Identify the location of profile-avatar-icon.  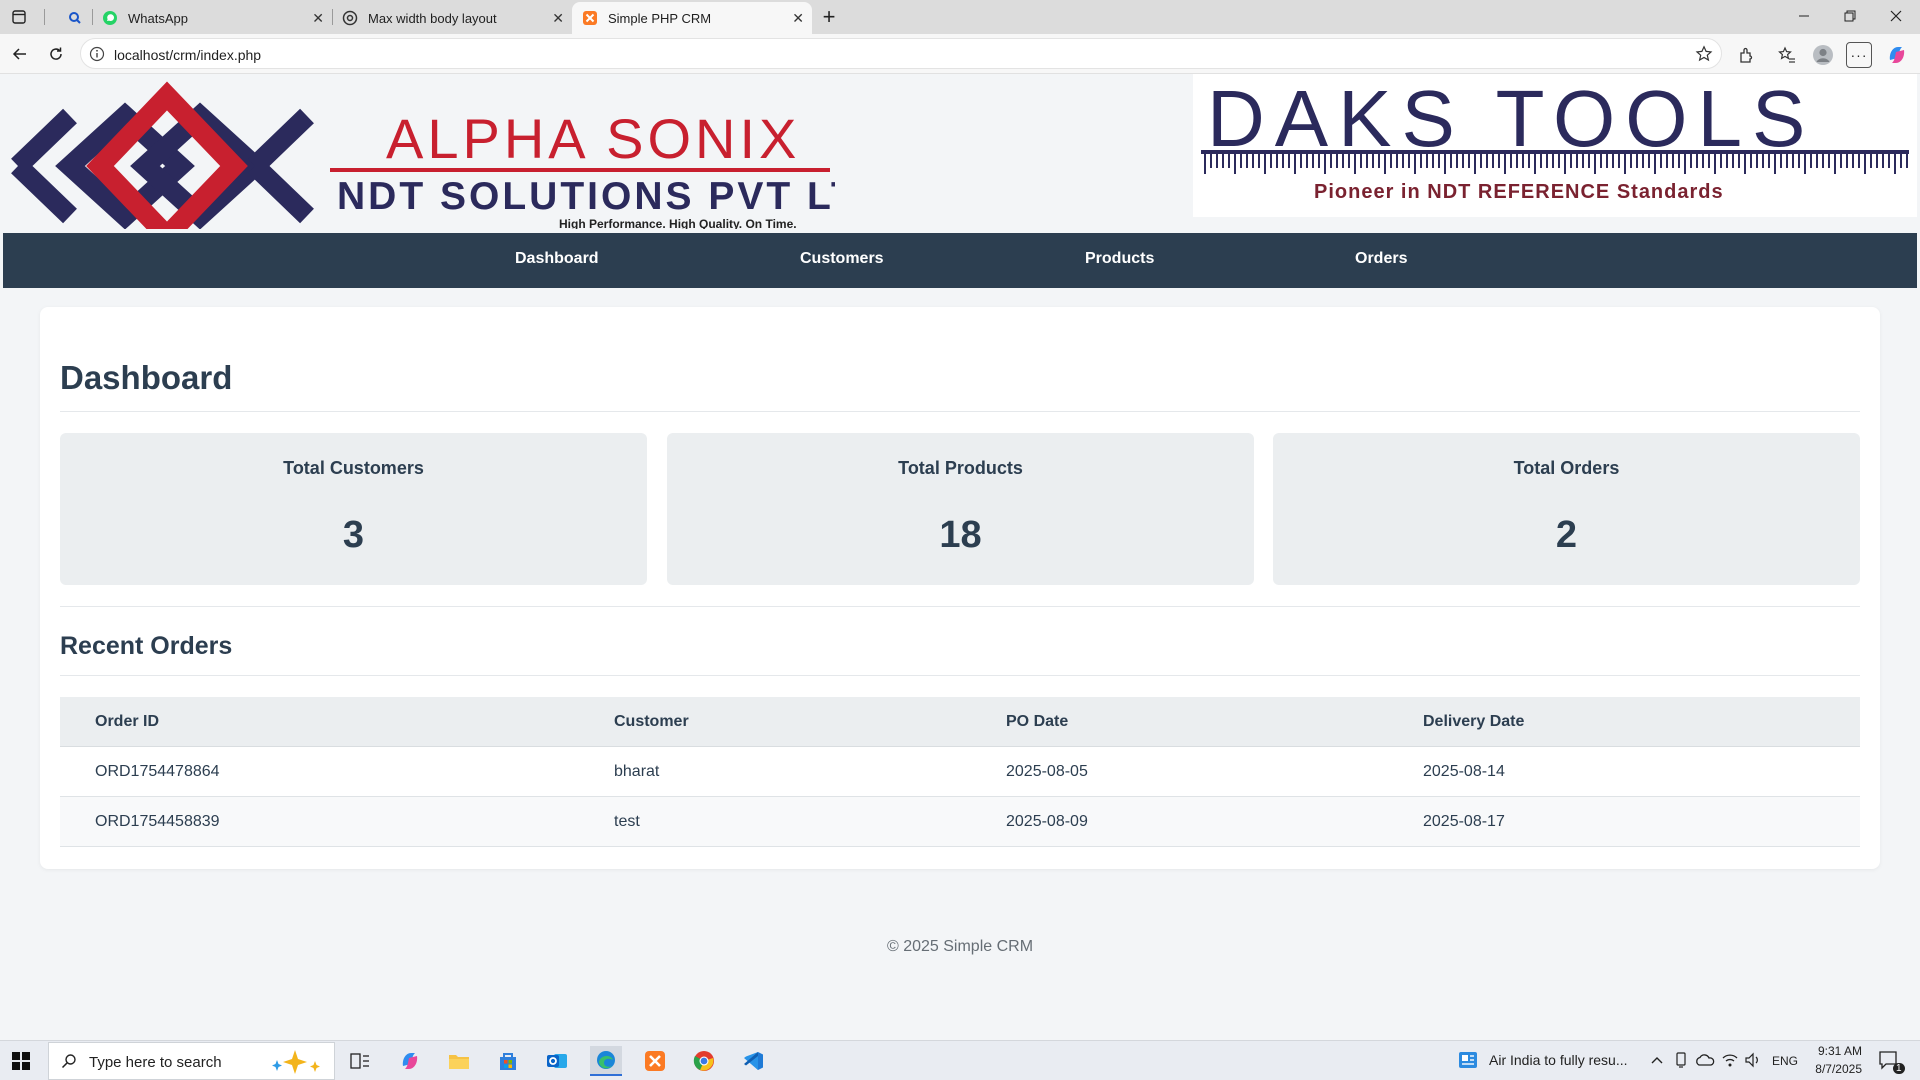
(1823, 55).